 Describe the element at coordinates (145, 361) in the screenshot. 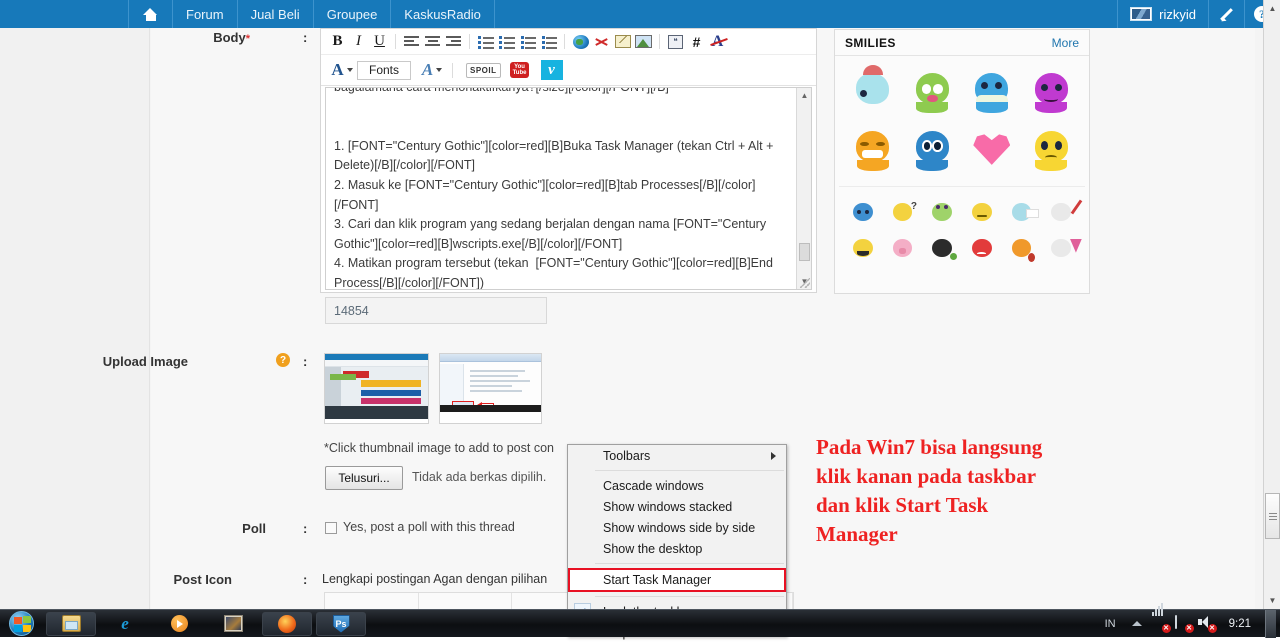

I see `upload-image-label-text: Upload Image` at that location.